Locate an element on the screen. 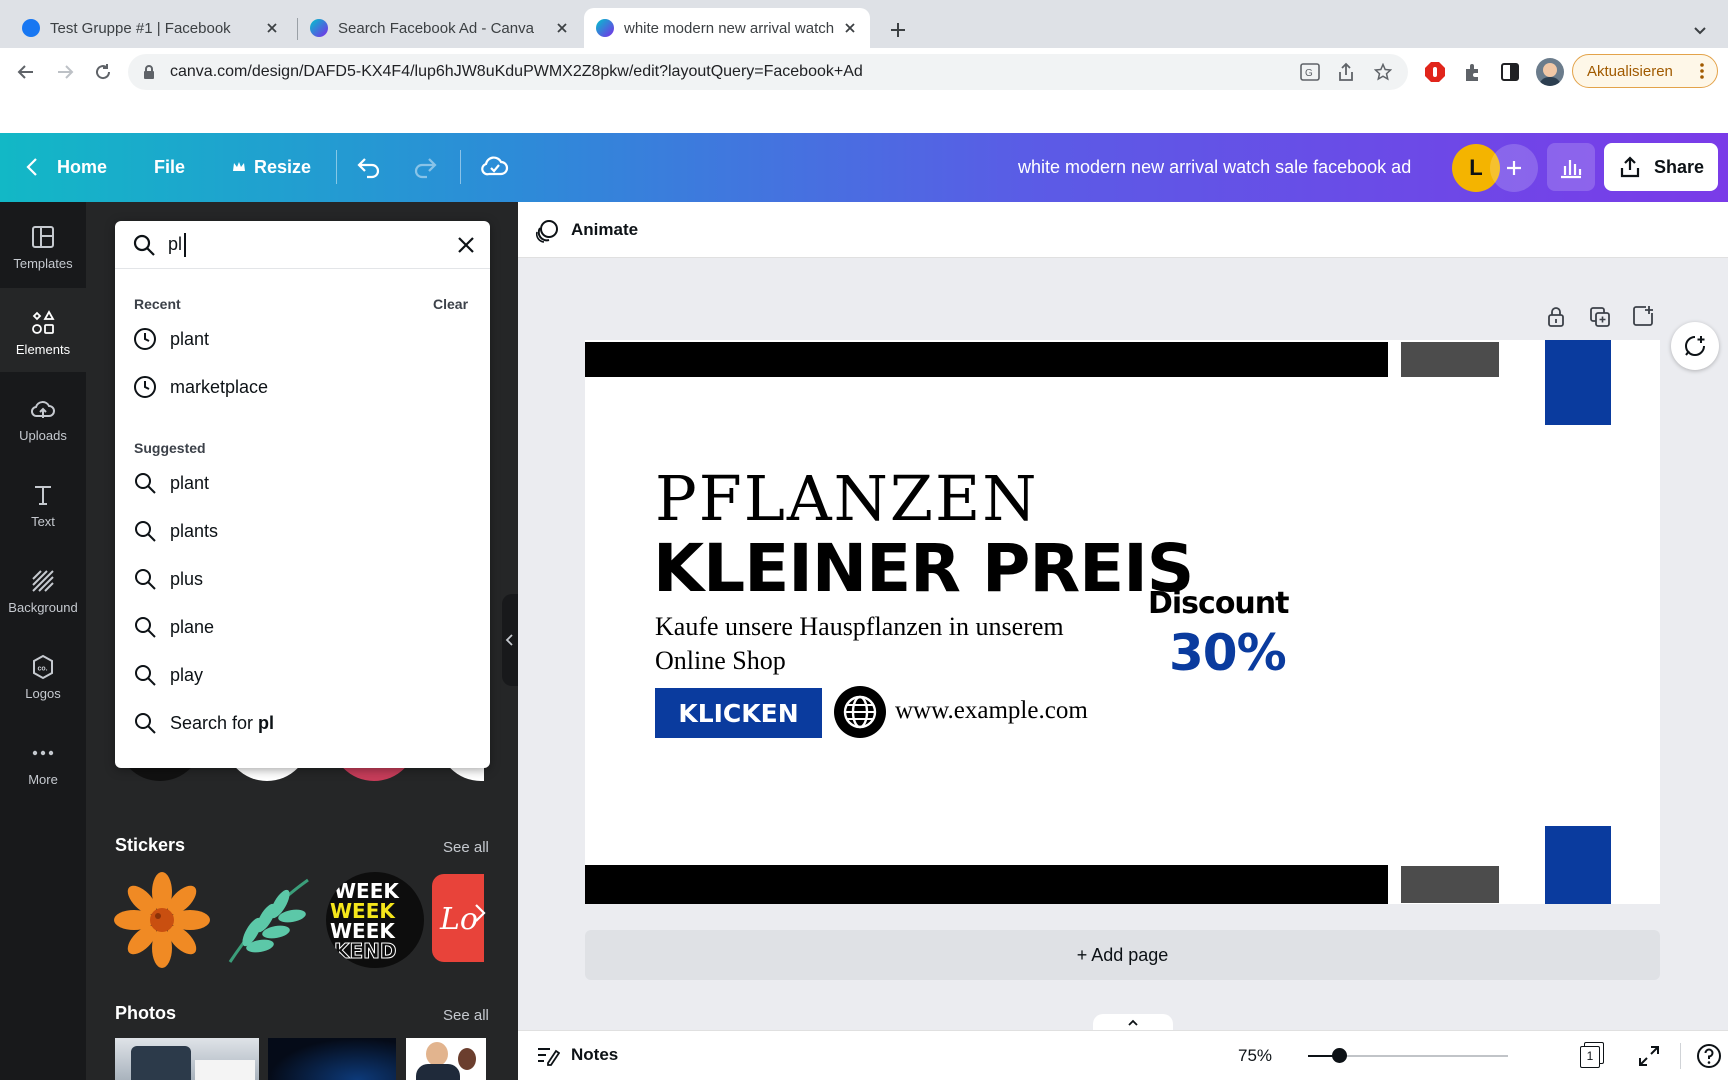 The image size is (1728, 1080). tab-title: Test Gruppe #1 | Facebook is located at coordinates (140, 28).